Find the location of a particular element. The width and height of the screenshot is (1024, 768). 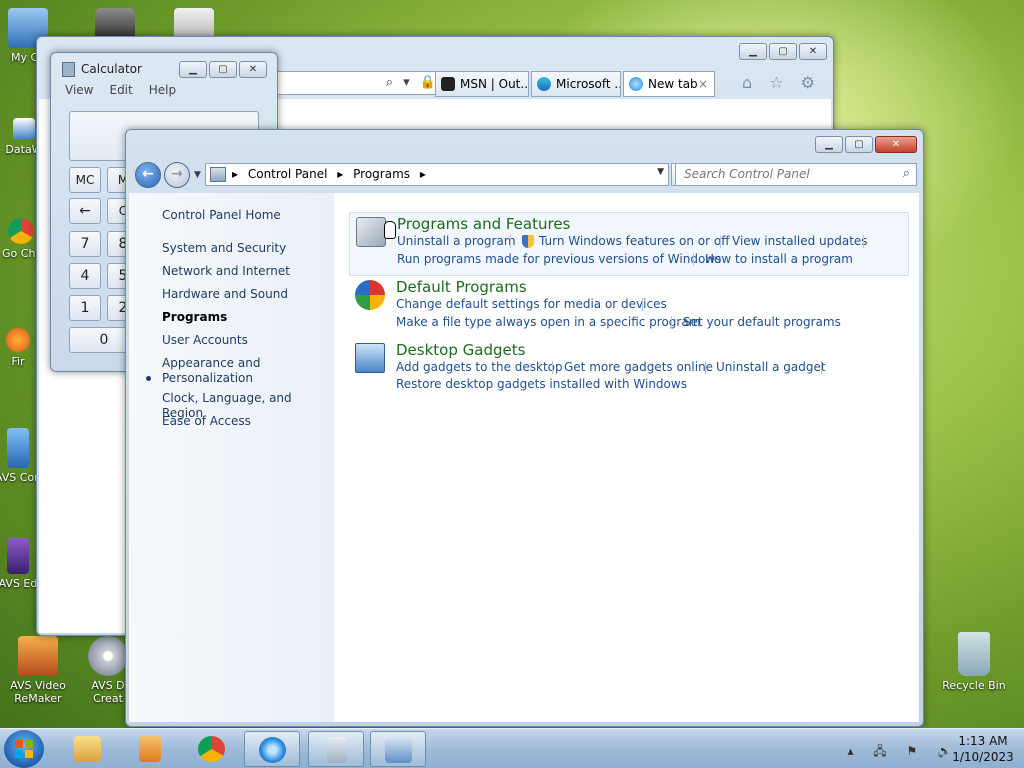

cp-caption-buttons: ▁ ▢ ✕ is located at coordinates (866, 144).